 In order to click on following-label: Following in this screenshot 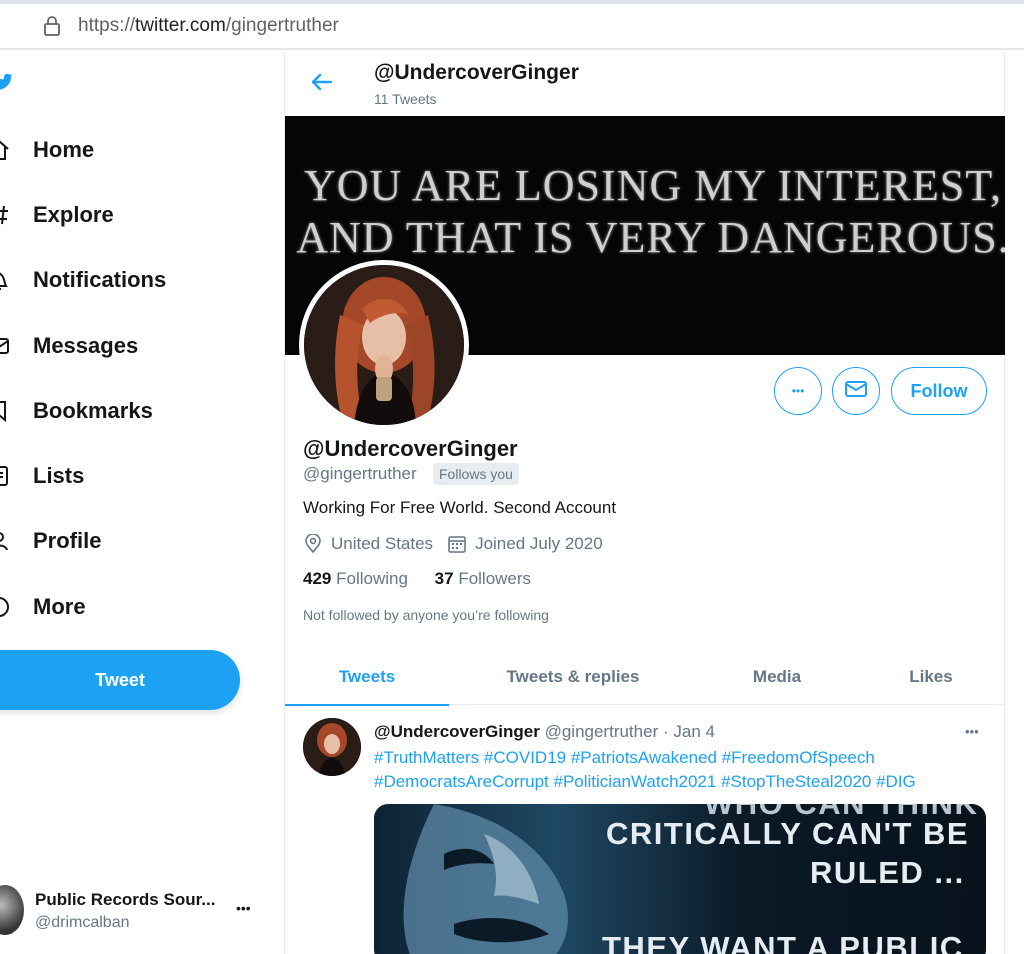, I will do `click(372, 578)`.